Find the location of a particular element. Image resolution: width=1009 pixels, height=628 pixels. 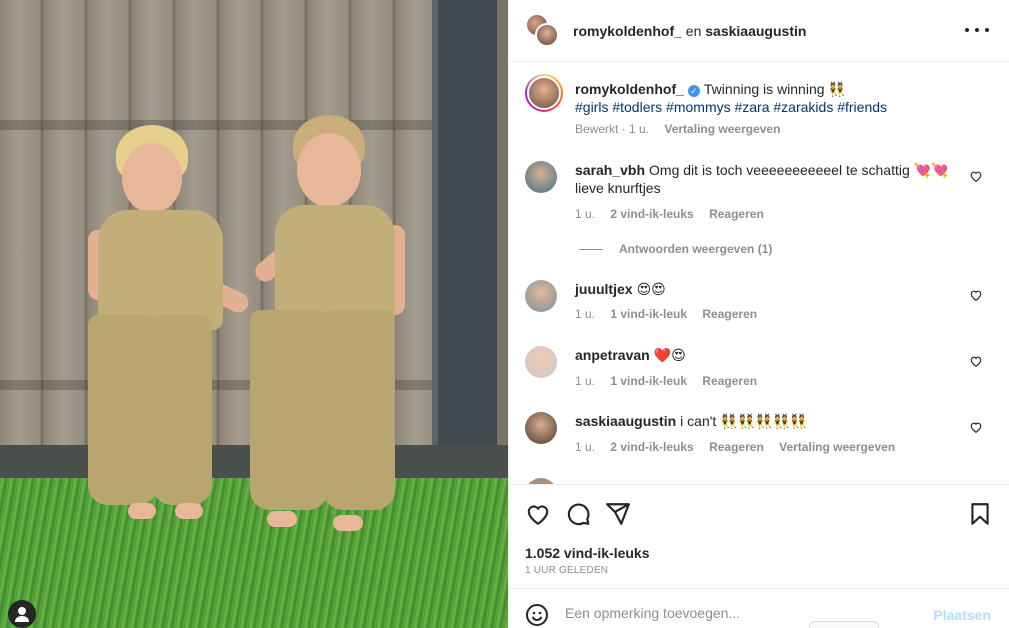

comment-username: saskiaaugustin is located at coordinates (625, 421).